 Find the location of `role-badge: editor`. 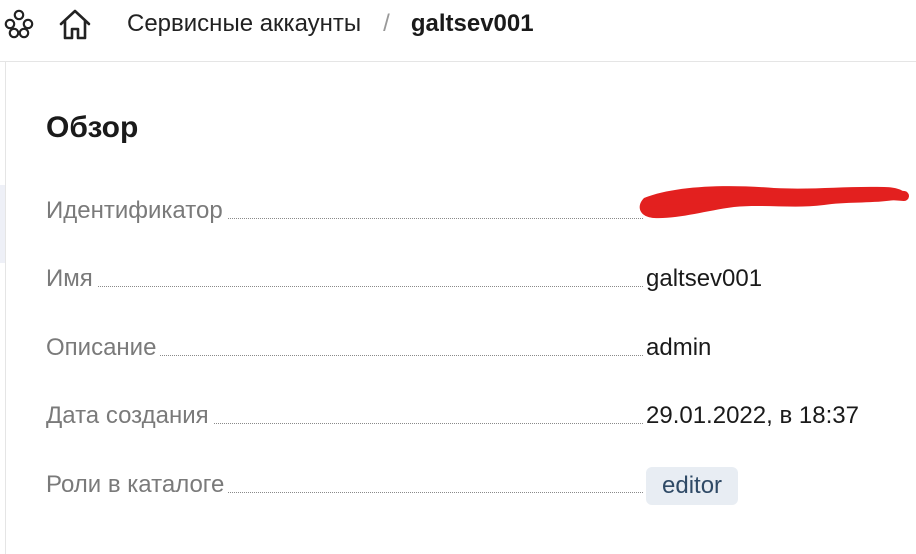

role-badge: editor is located at coordinates (692, 486).